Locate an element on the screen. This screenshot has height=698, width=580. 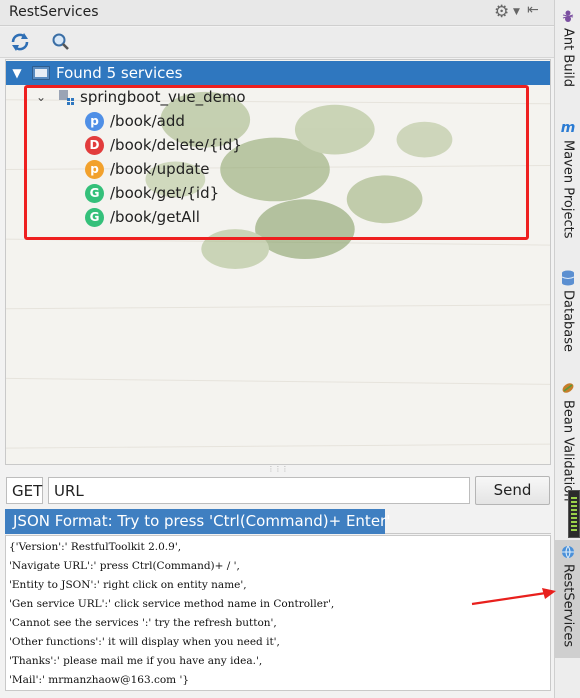
sidebar-tab-bean-validation: Bean Validation is located at coordinates (567, 440).